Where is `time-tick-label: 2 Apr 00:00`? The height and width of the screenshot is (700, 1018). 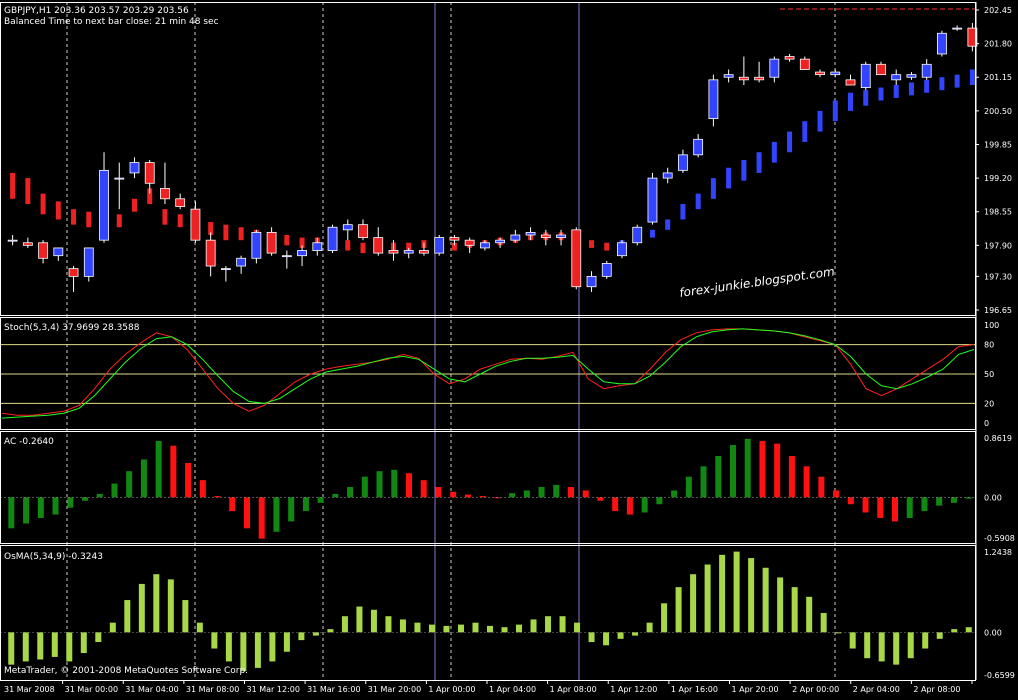
time-tick-label: 2 Apr 00:00 is located at coordinates (815, 689).